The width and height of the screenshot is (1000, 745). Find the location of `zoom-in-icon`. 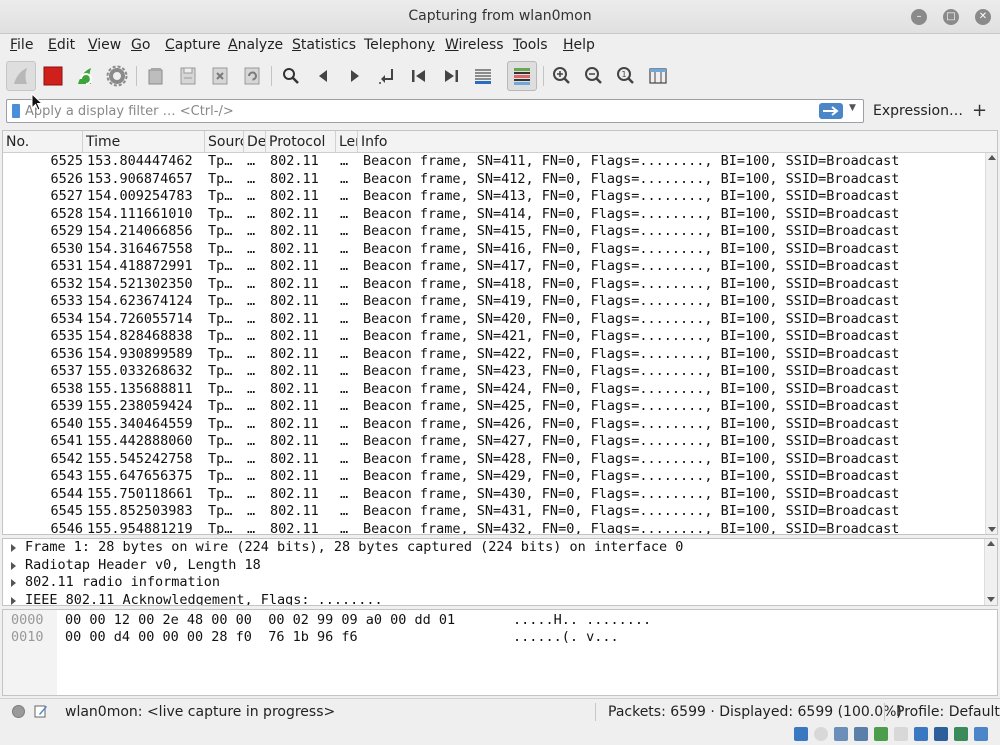

zoom-in-icon is located at coordinates (562, 76).